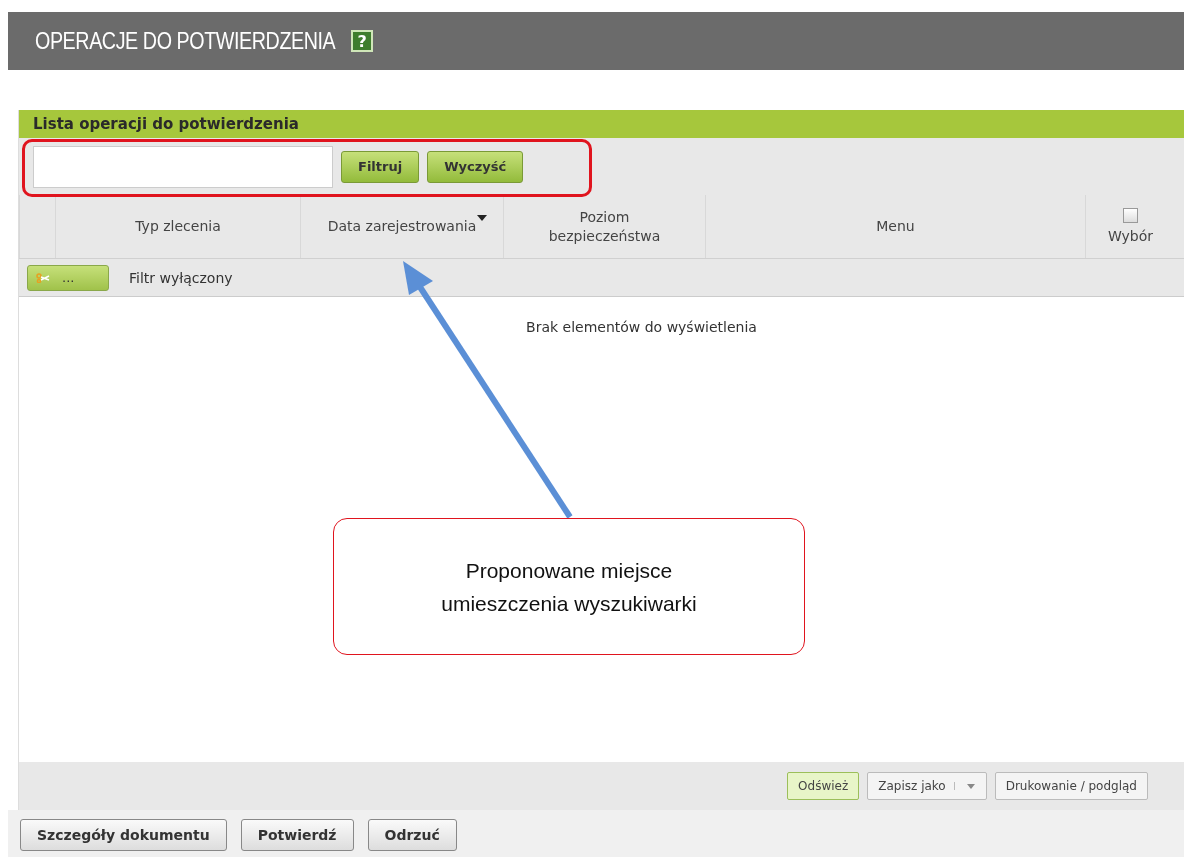 This screenshot has width=1184, height=857. I want to click on callout-text: Proponowane miejsce umieszczenia wyszukiwarki, so click(569, 587).